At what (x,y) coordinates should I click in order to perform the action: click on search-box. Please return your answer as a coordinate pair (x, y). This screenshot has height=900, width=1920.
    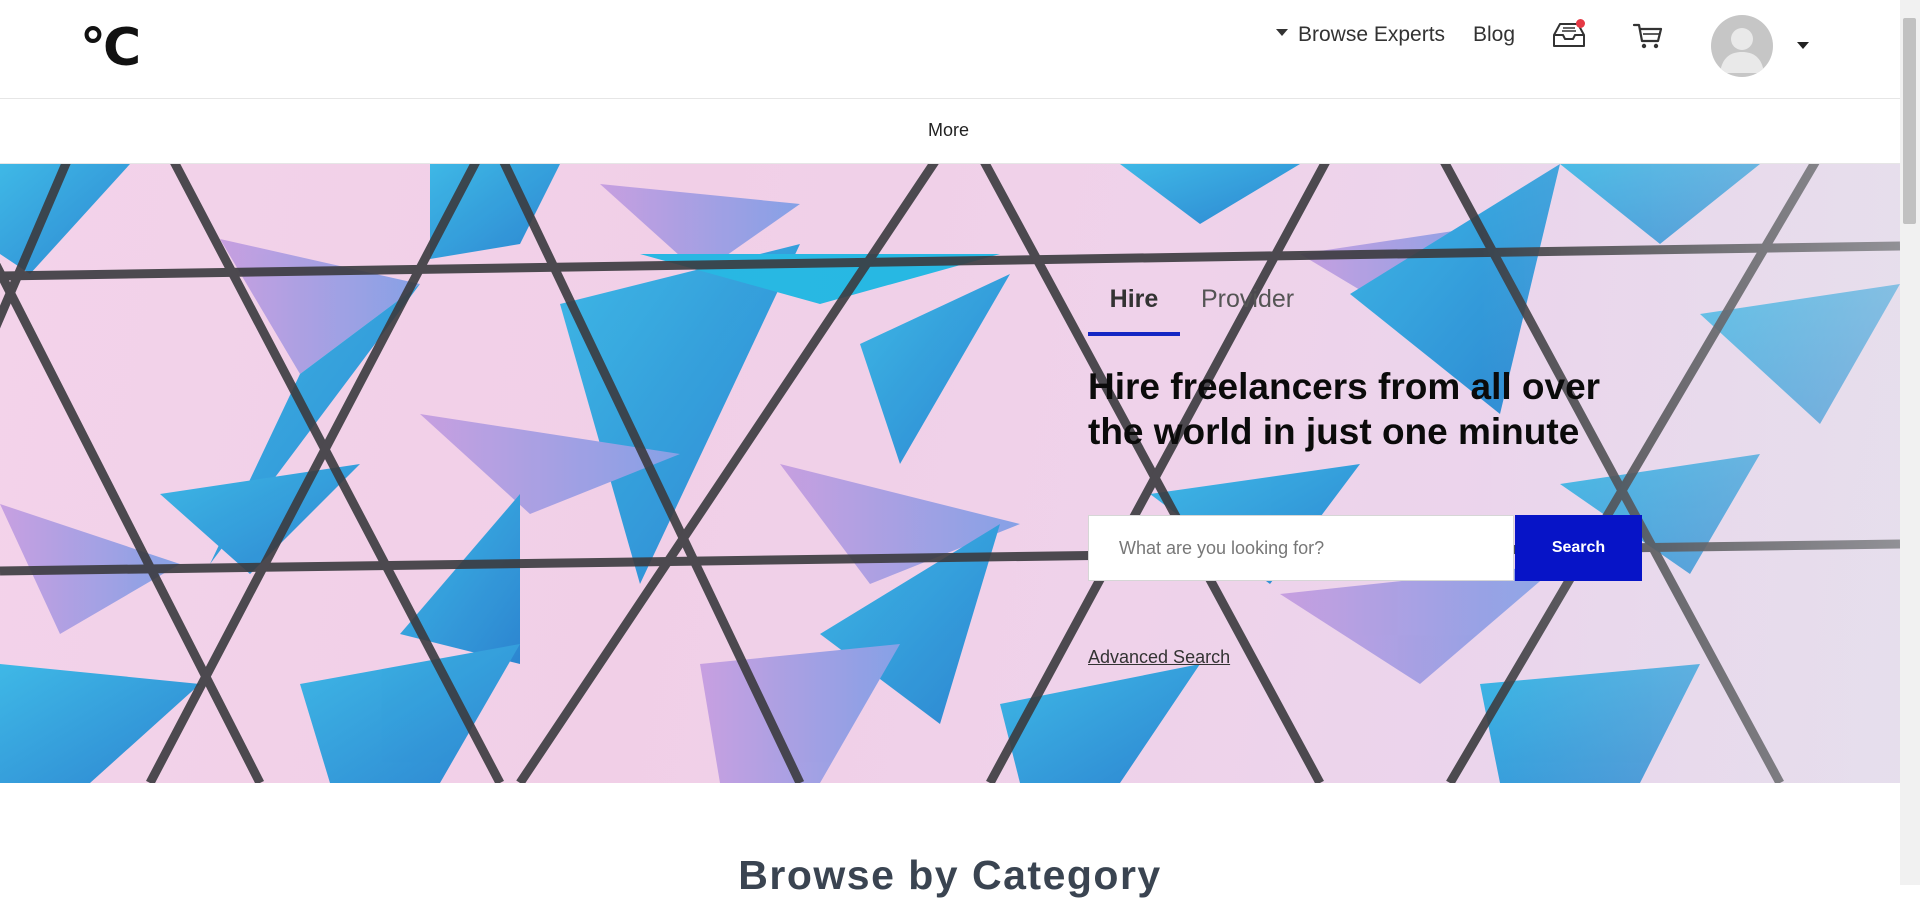
    Looking at the image, I should click on (1301, 548).